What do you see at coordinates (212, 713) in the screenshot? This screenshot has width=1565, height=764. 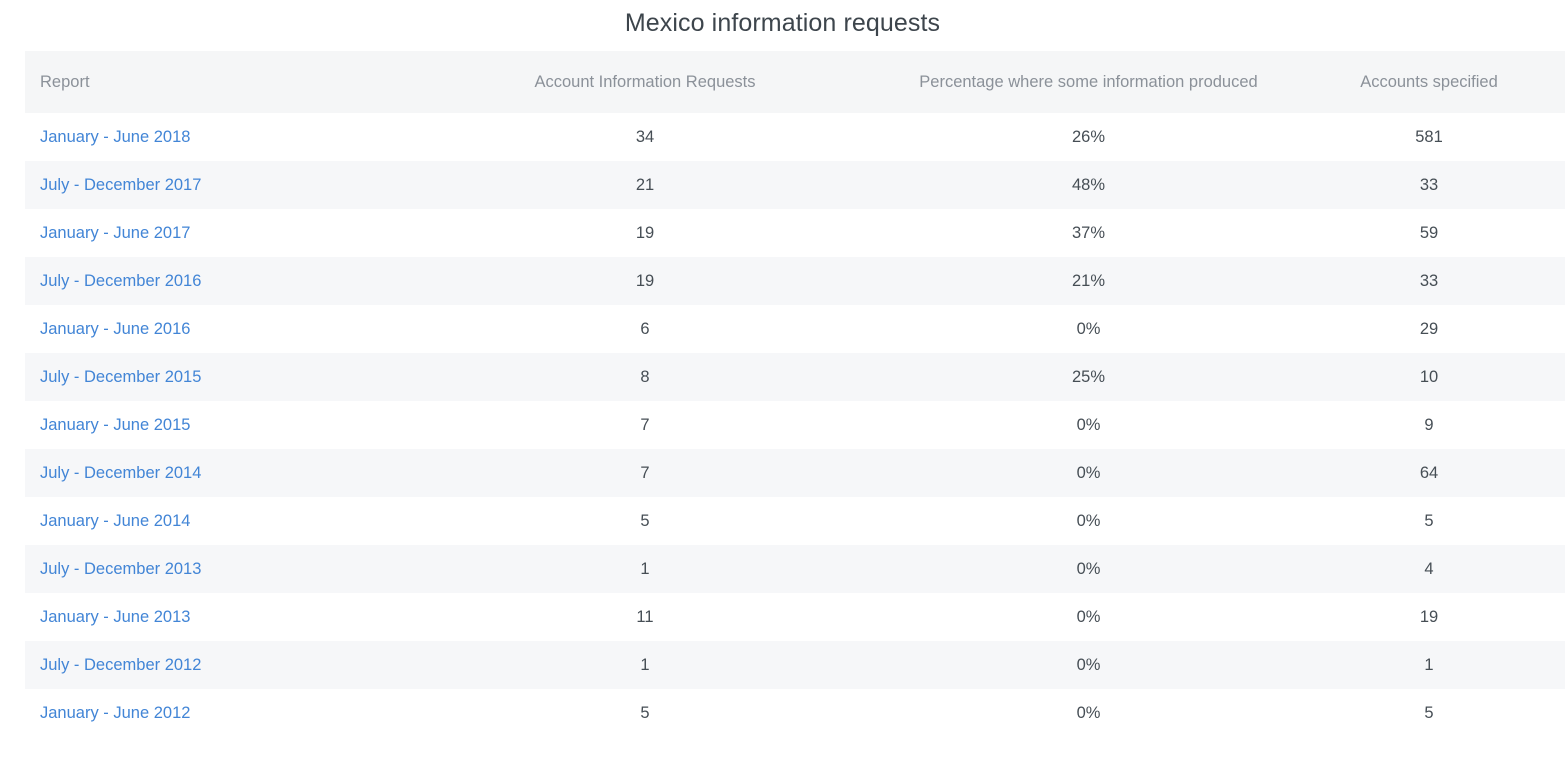 I see `cell-report: January - June 2012` at bounding box center [212, 713].